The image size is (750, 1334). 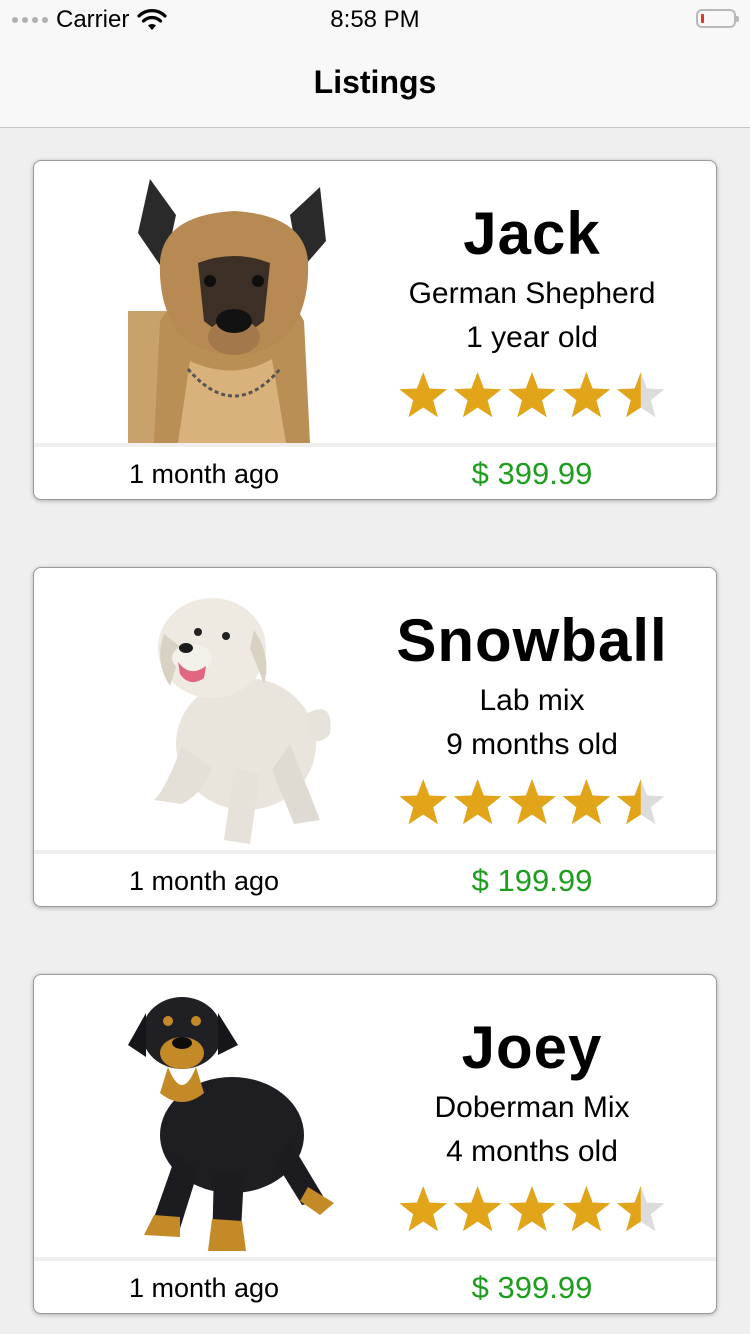 What do you see at coordinates (532, 1151) in the screenshot?
I see `pet-age: 4 months old` at bounding box center [532, 1151].